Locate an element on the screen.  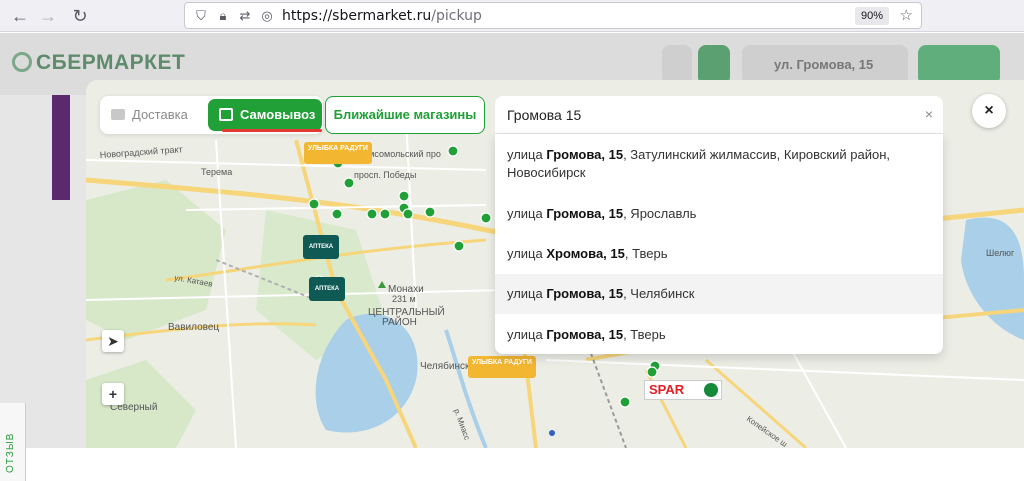
ulybka-marker-2: УЛЫБКА РАДУГИ is located at coordinates (502, 367).